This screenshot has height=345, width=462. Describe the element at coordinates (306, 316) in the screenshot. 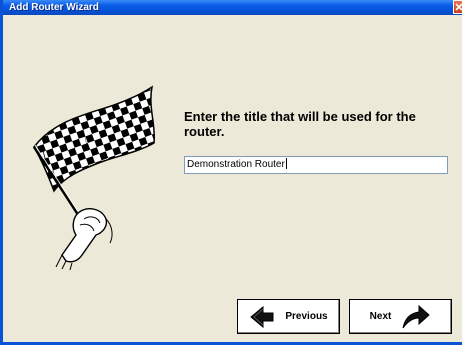

I see `previous-label: Previous` at that location.